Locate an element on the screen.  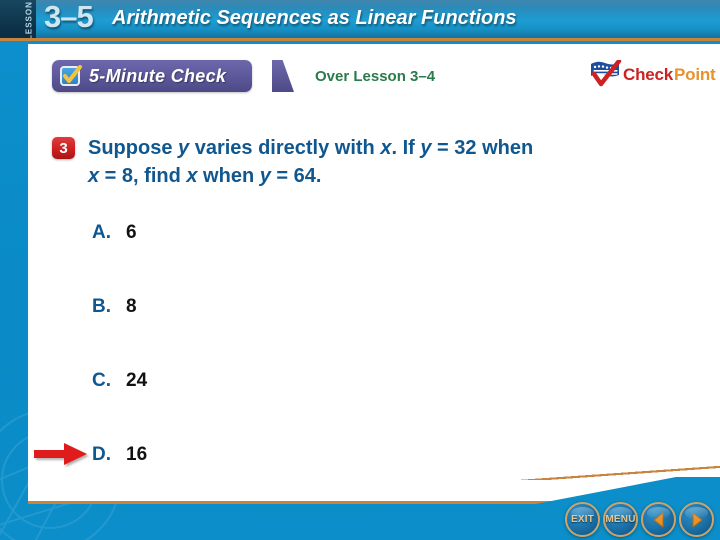
exit-button-label: EXIT is located at coordinates (582, 519).